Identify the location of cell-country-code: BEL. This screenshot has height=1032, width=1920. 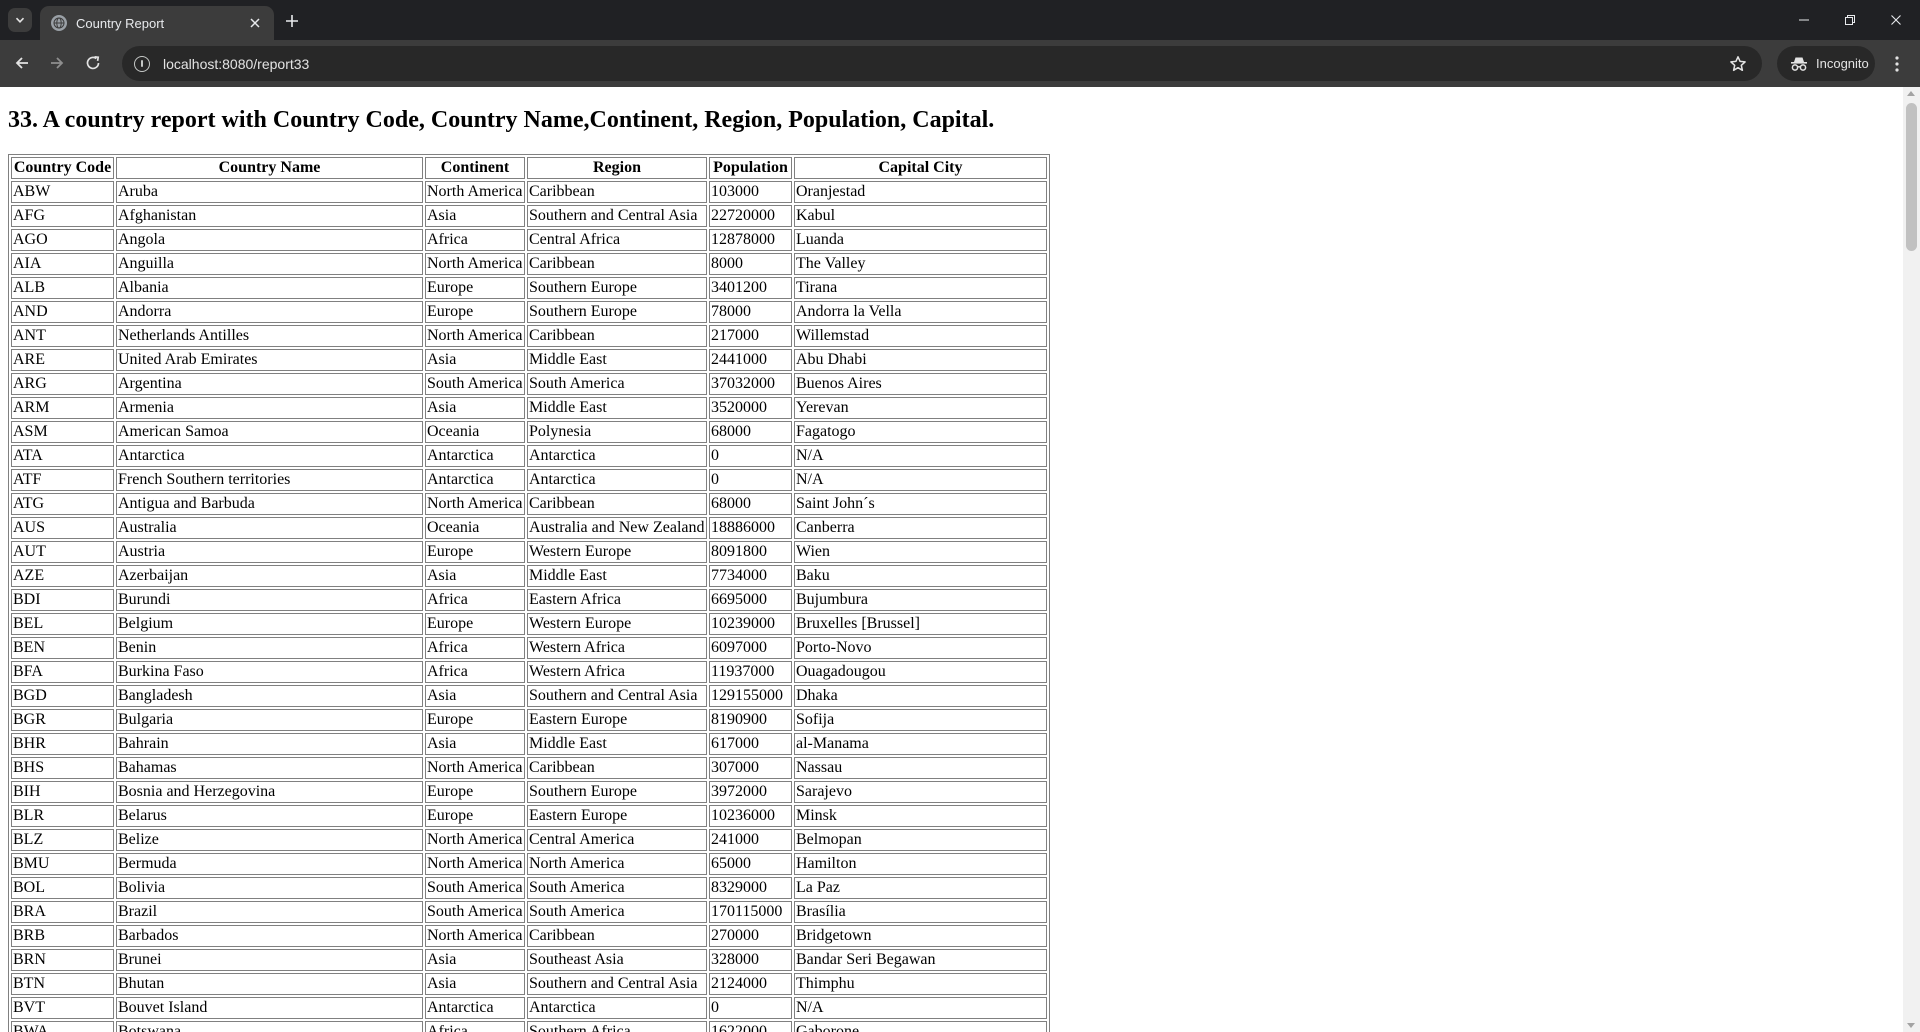
(62, 624).